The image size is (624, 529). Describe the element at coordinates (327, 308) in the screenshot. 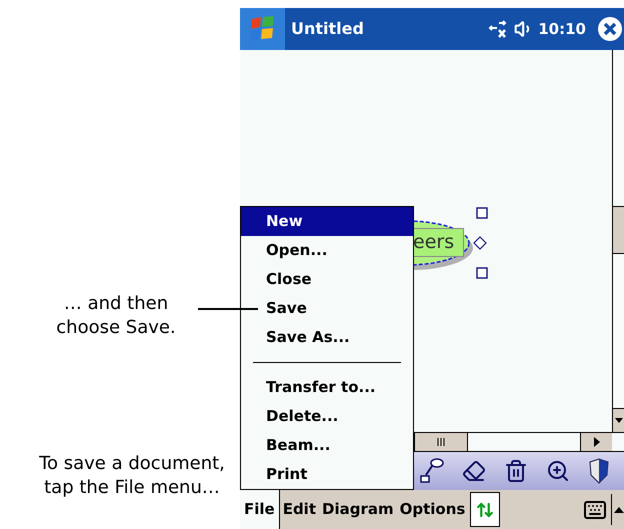

I see `menu-item: Save` at that location.